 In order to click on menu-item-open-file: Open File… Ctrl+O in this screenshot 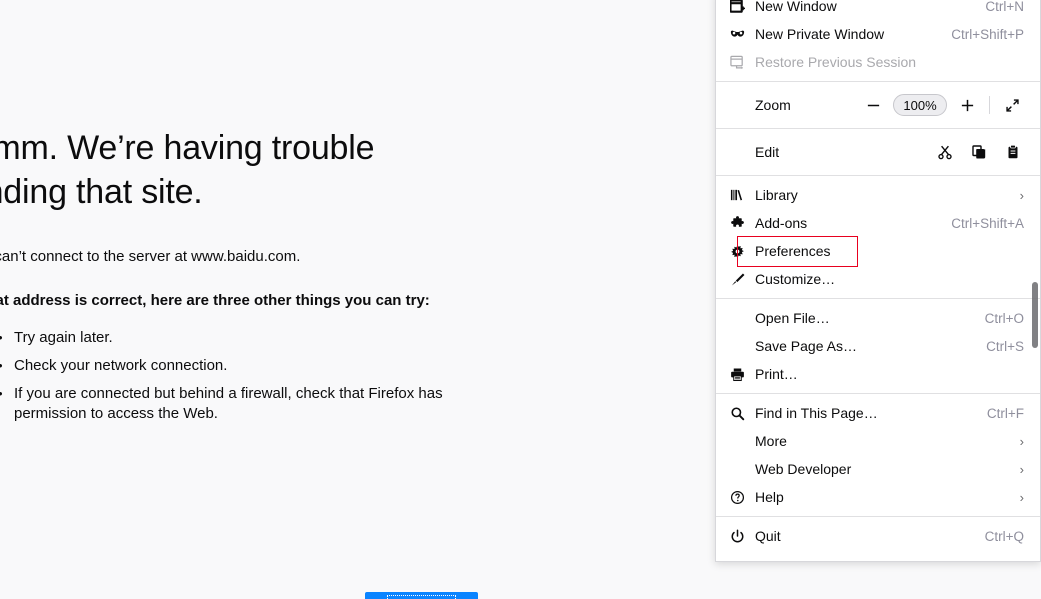, I will do `click(878, 318)`.